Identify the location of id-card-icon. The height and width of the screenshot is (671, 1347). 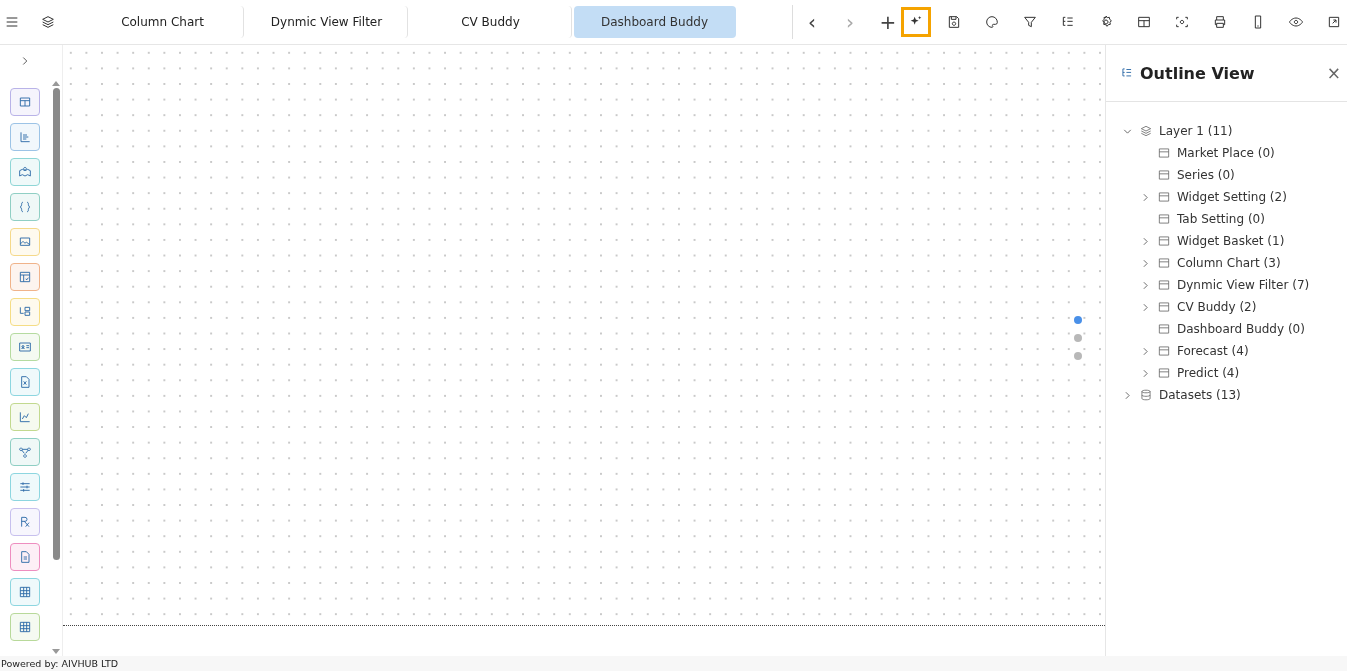
(25, 347).